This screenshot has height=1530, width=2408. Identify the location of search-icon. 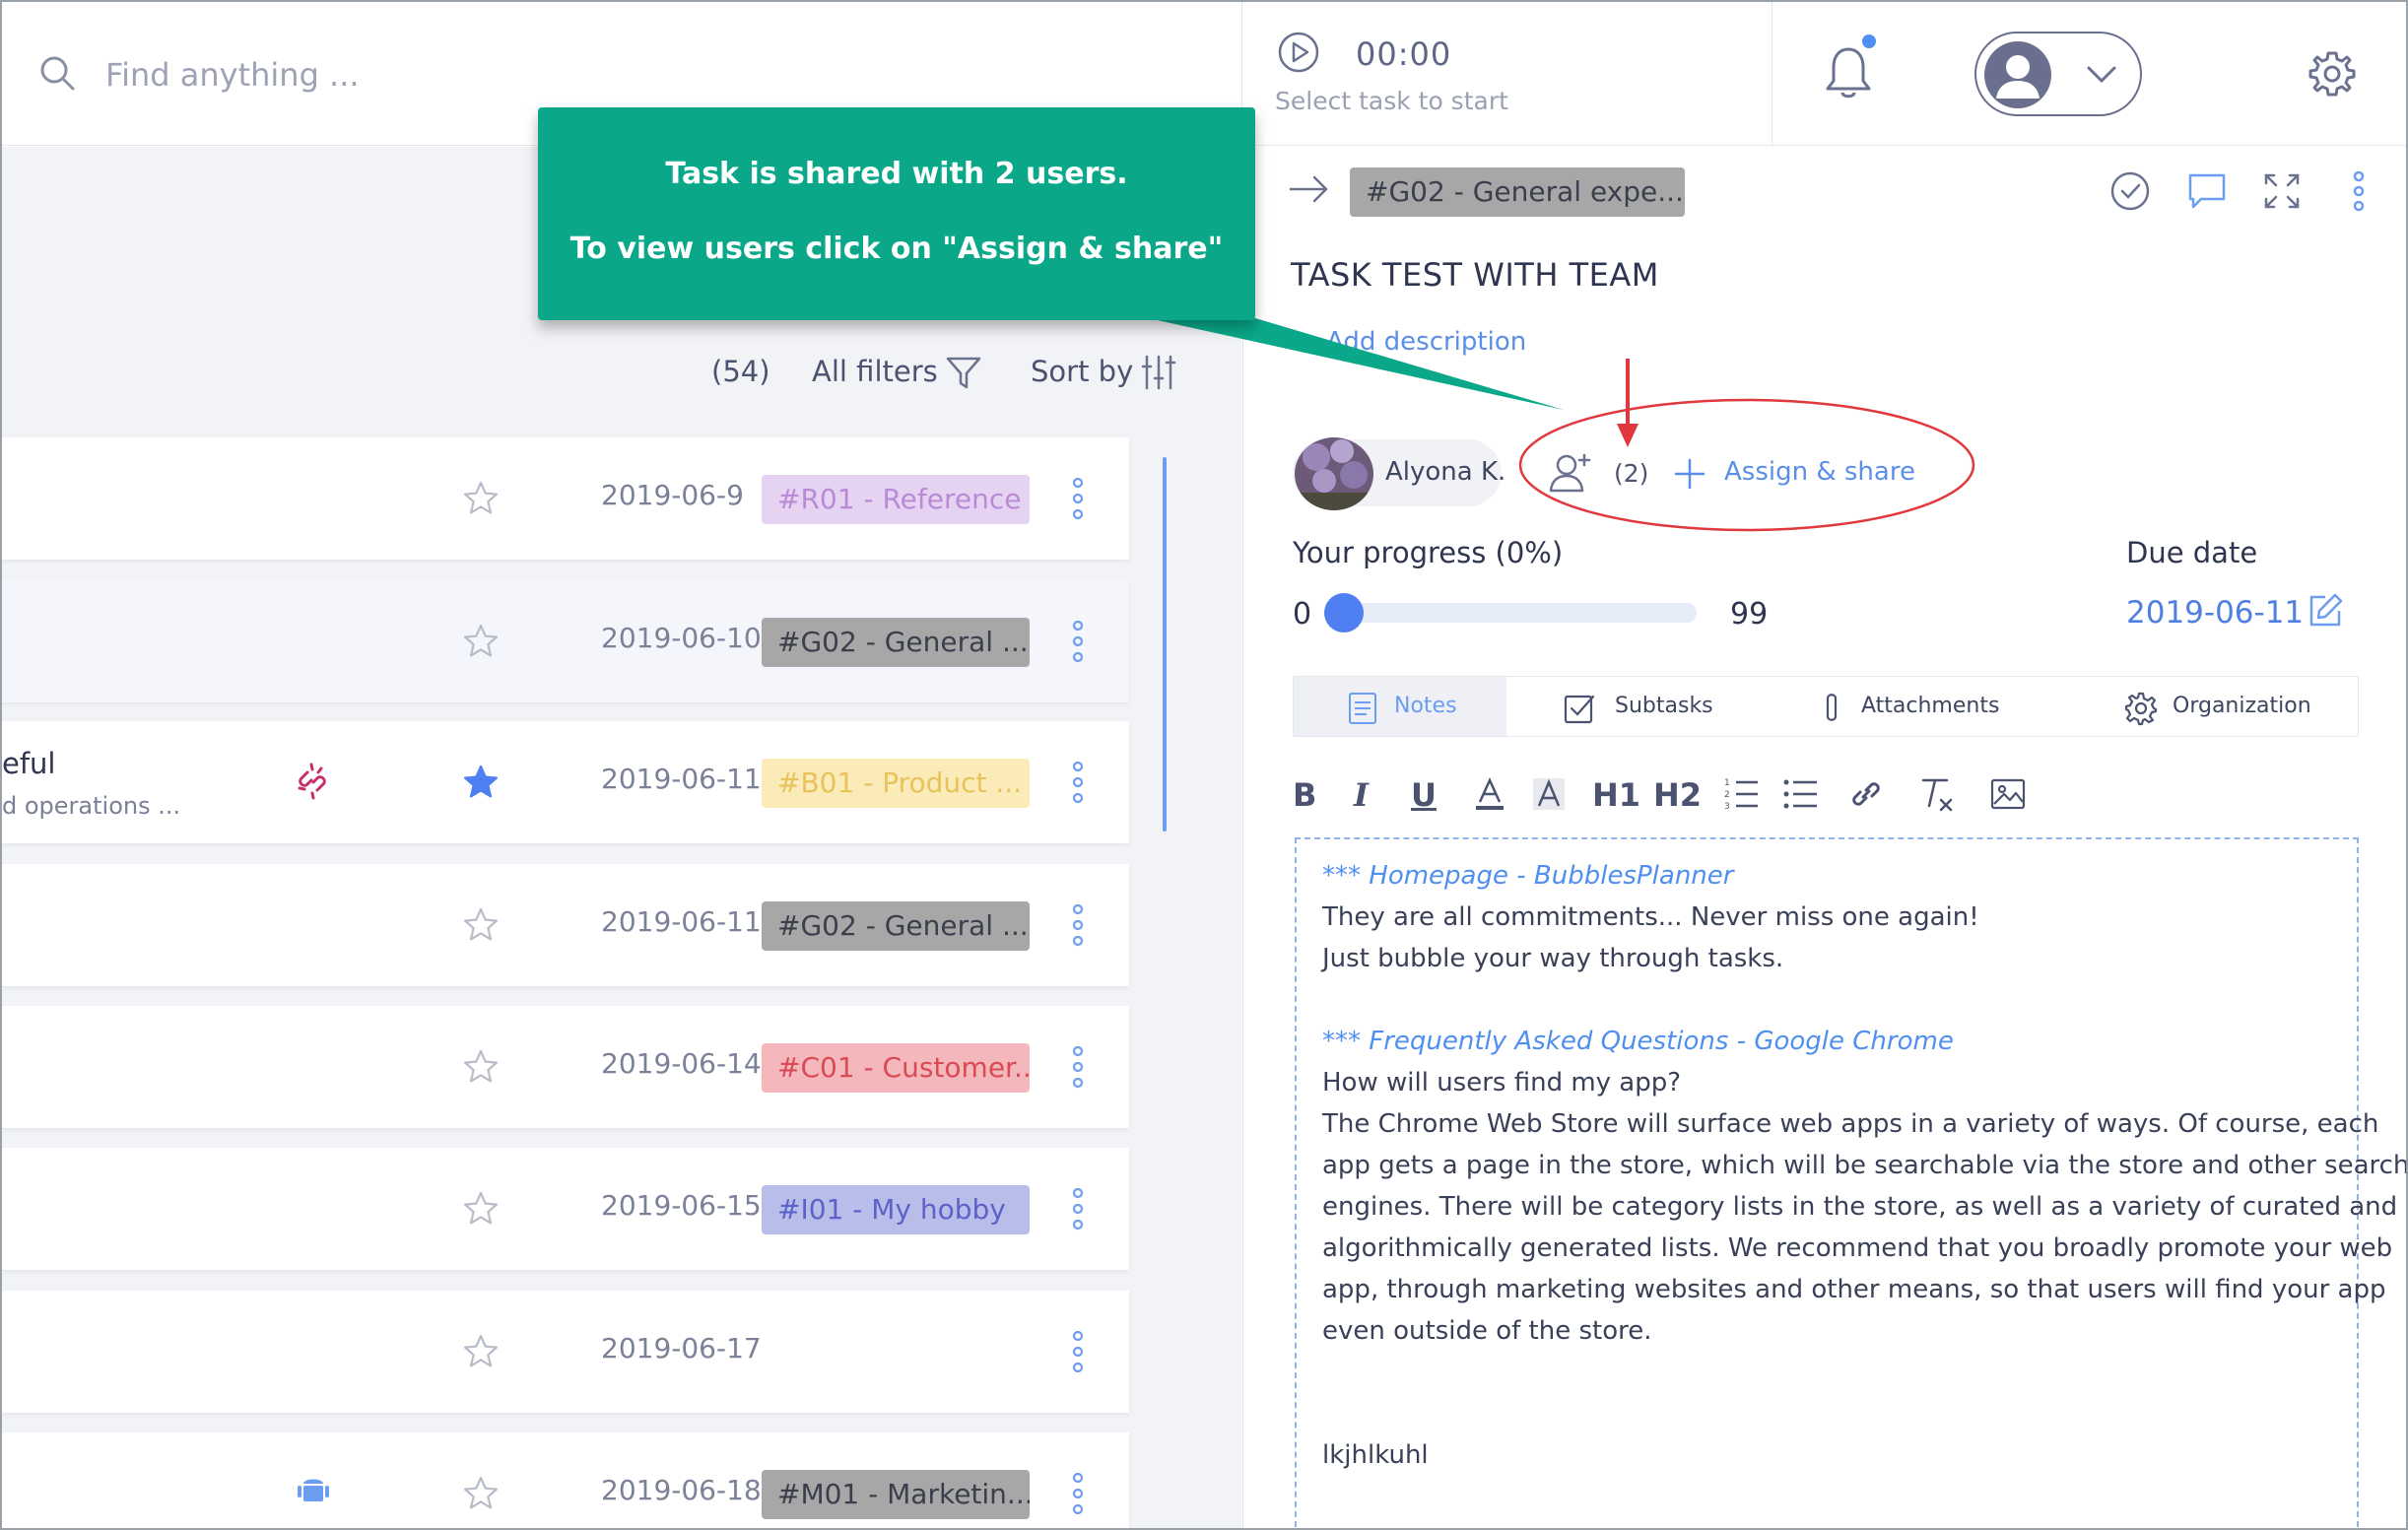
(57, 73).